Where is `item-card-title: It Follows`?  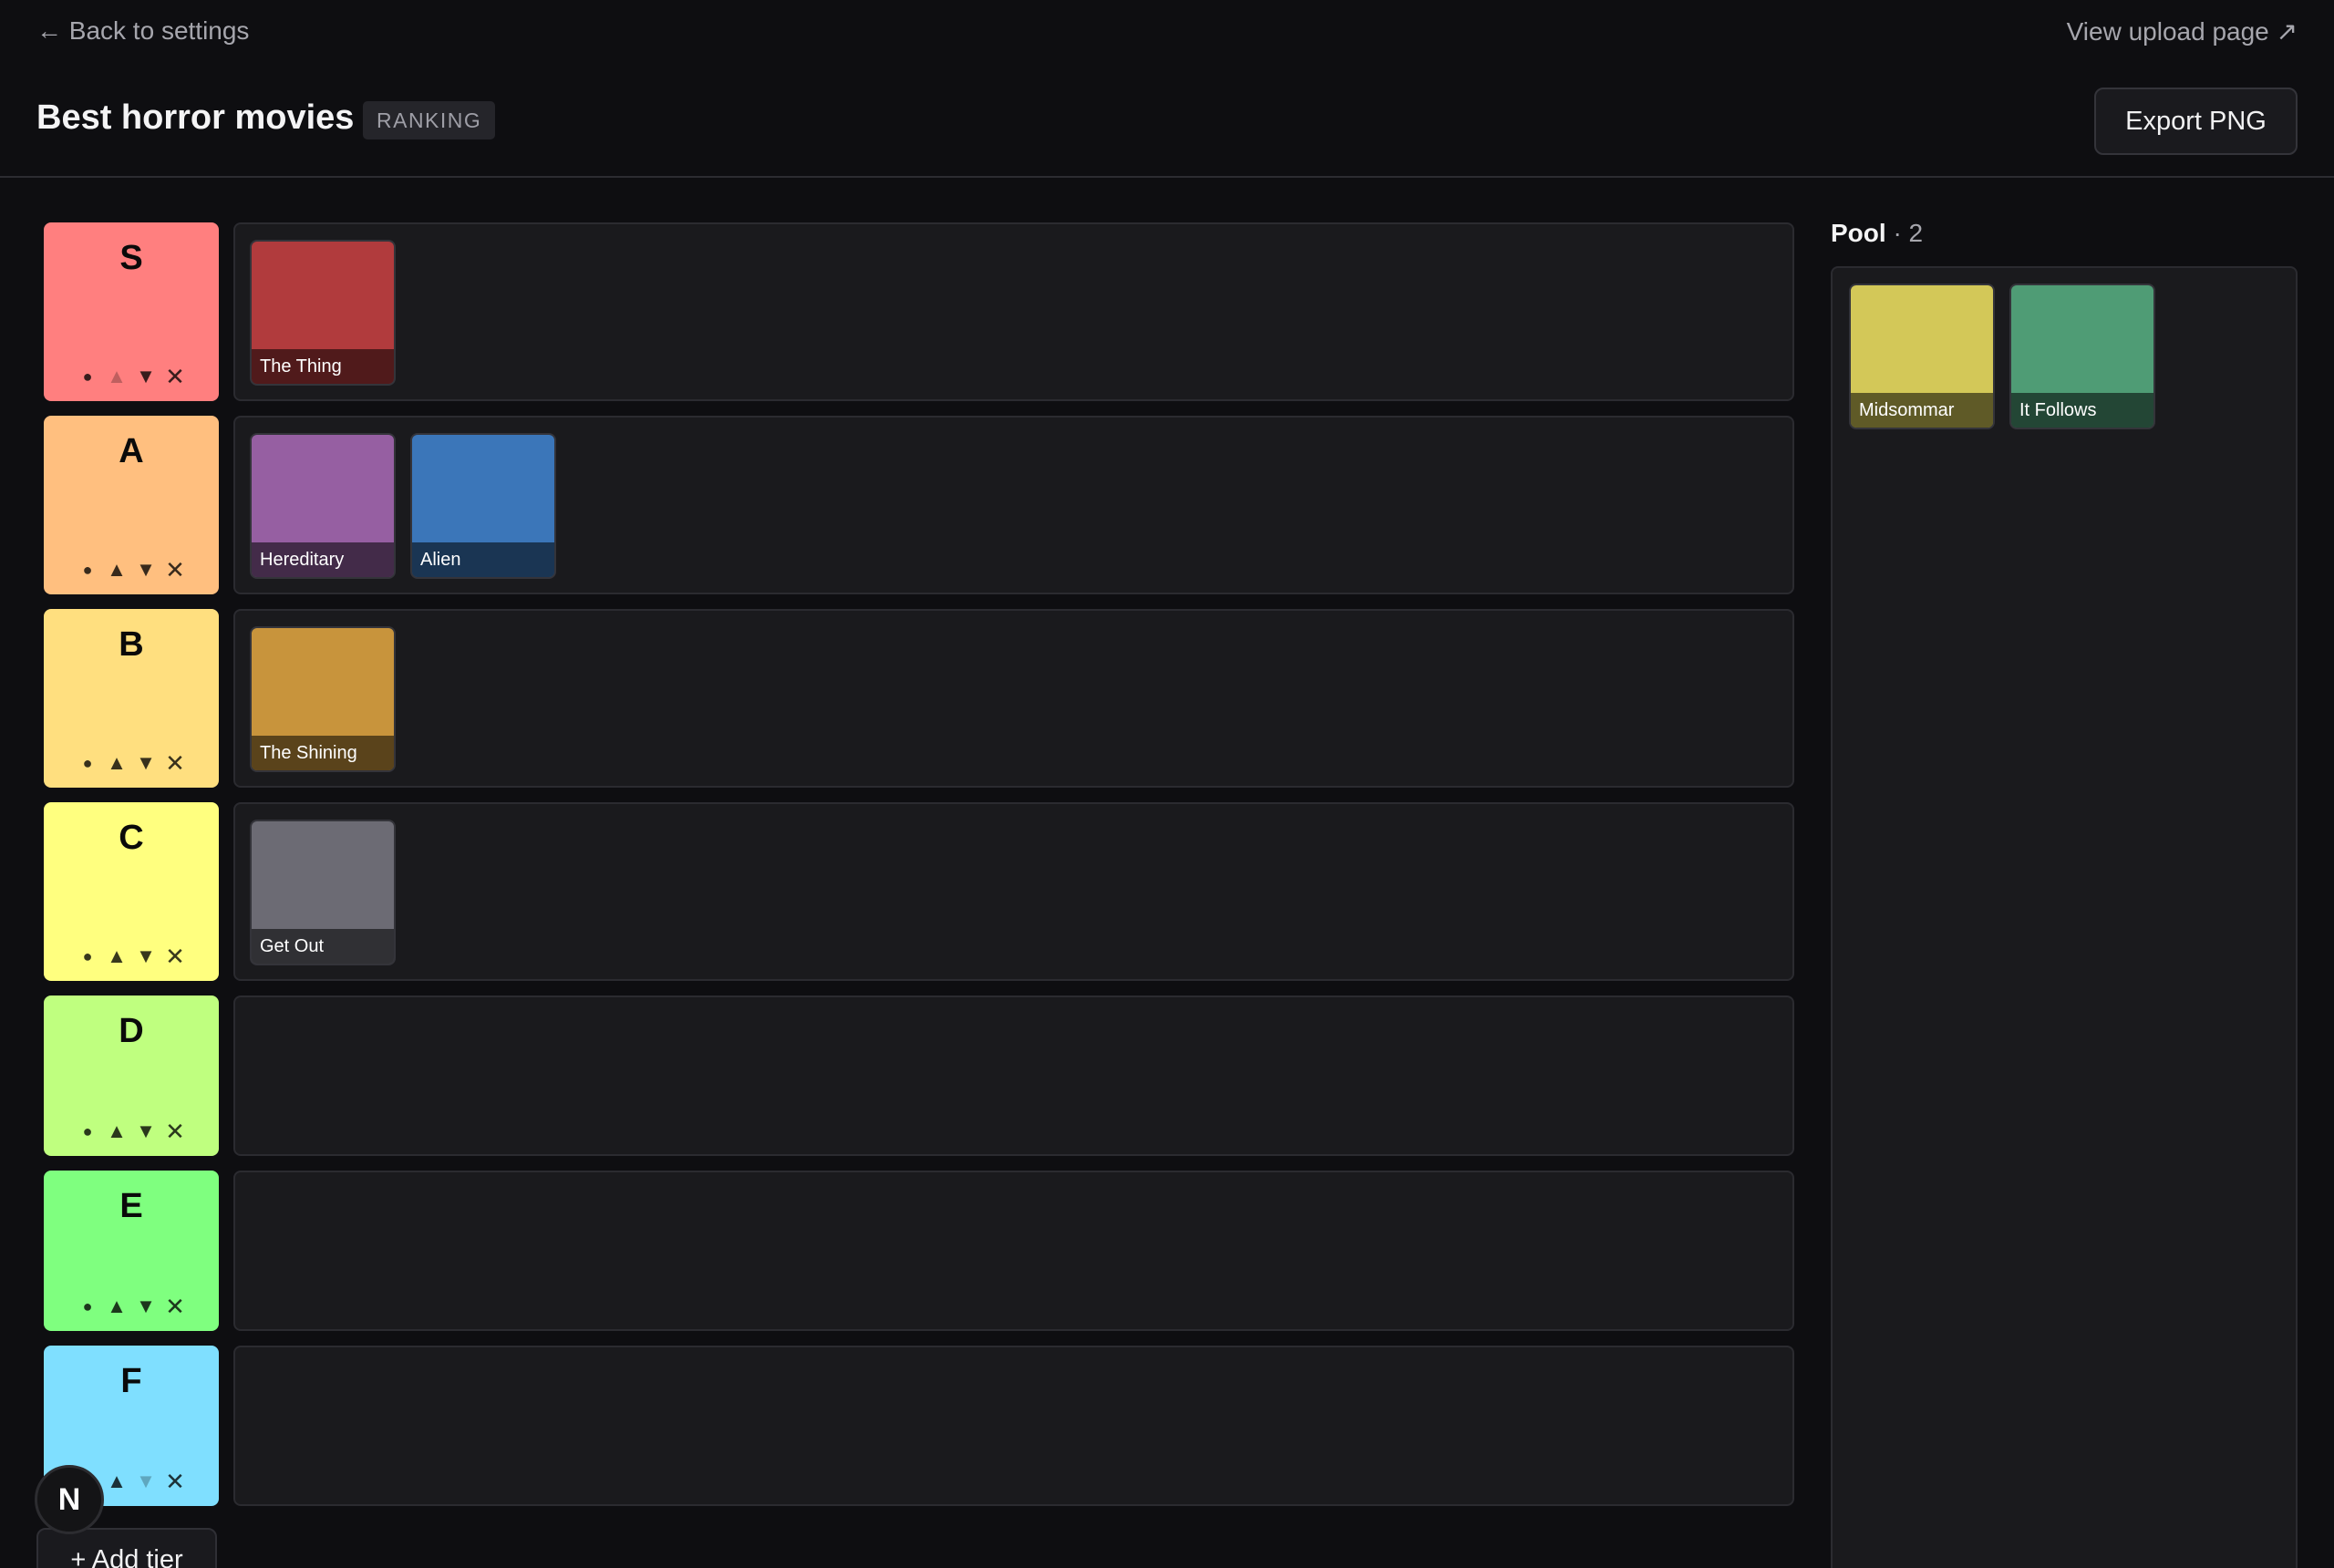 item-card-title: It Follows is located at coordinates (2082, 410).